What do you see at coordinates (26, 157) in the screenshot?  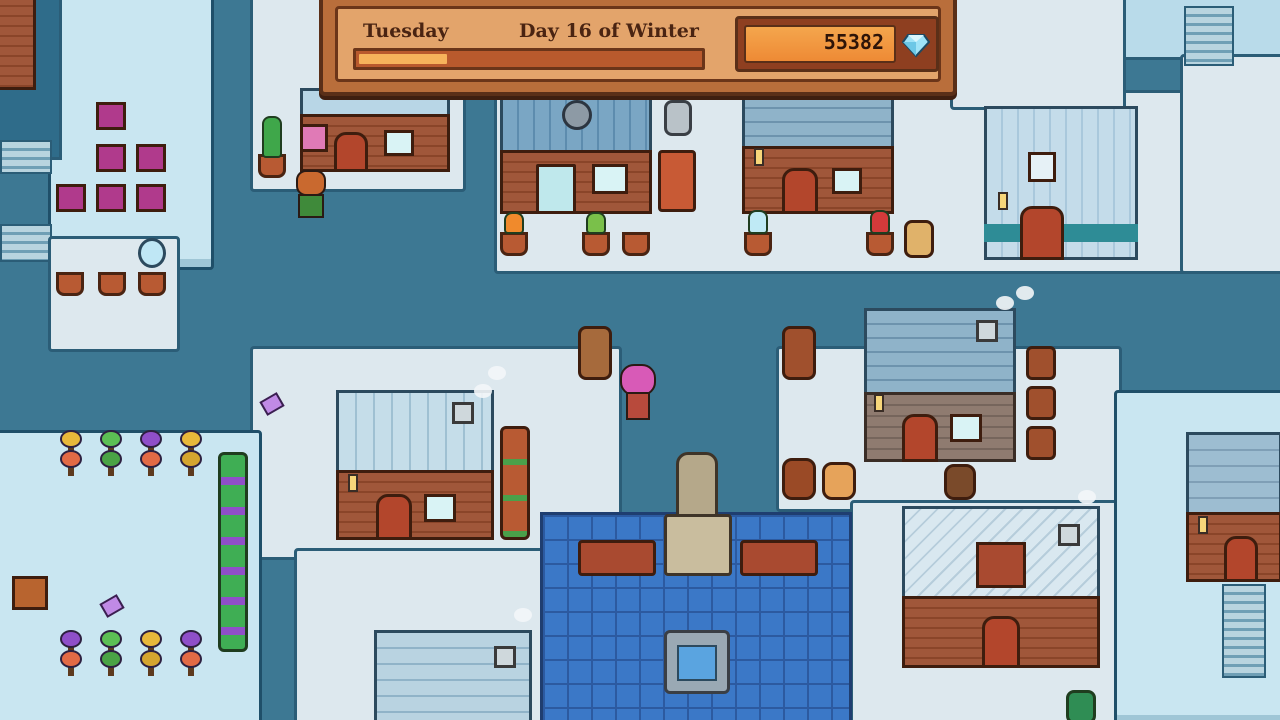 I see `stairs-left` at bounding box center [26, 157].